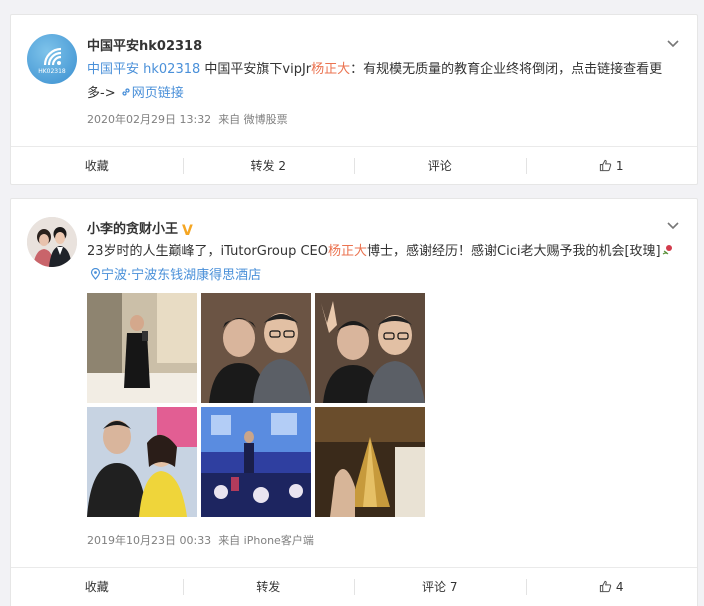 This screenshot has width=704, height=606. I want to click on timestamp: 2020年02月29日 13:32, so click(149, 119).